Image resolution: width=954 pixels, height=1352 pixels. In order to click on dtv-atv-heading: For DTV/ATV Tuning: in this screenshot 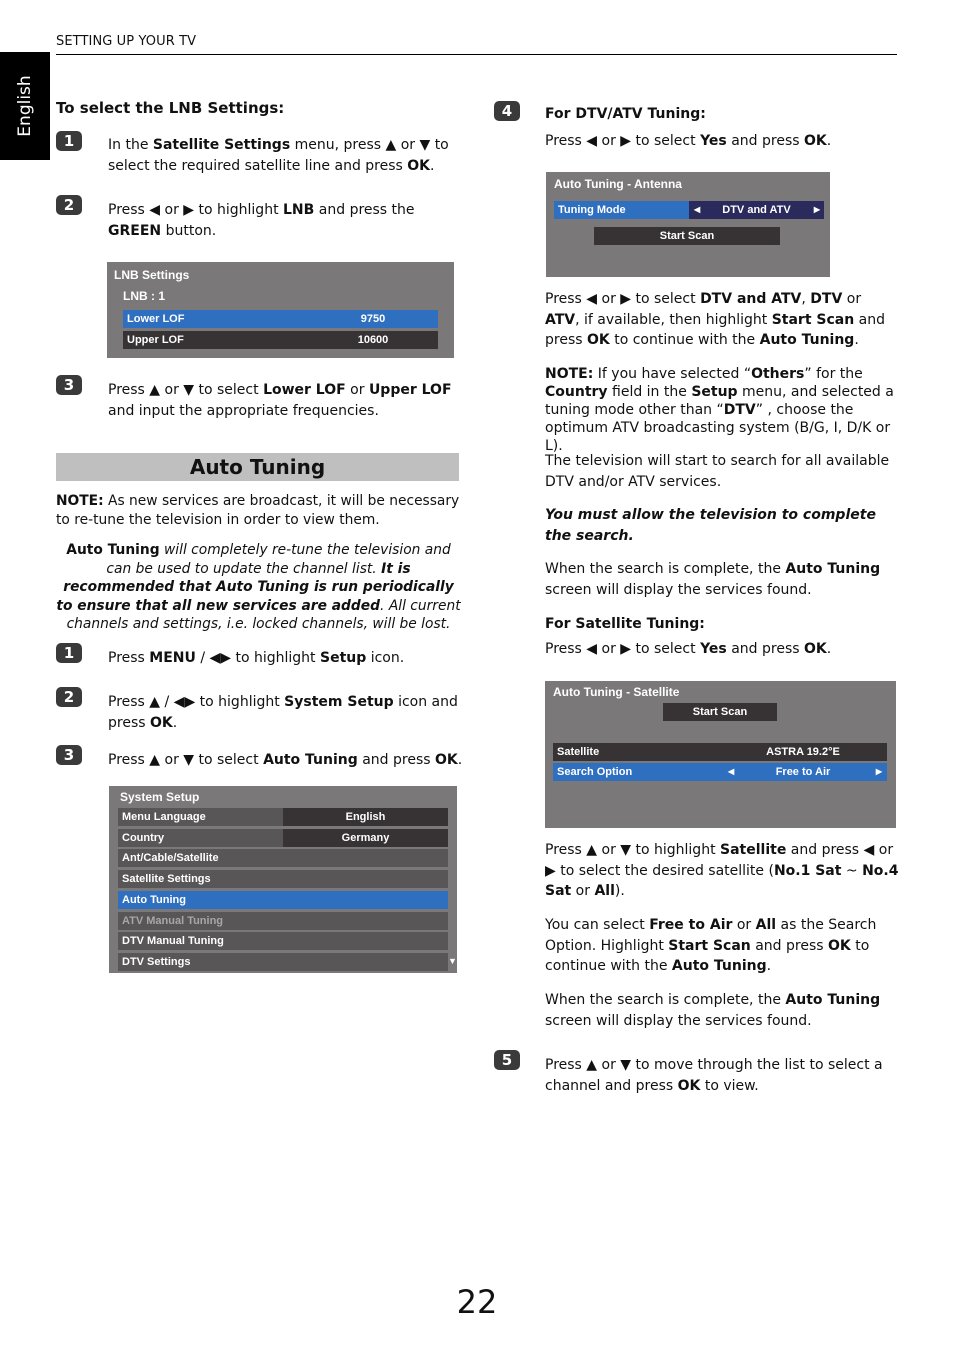, I will do `click(625, 114)`.